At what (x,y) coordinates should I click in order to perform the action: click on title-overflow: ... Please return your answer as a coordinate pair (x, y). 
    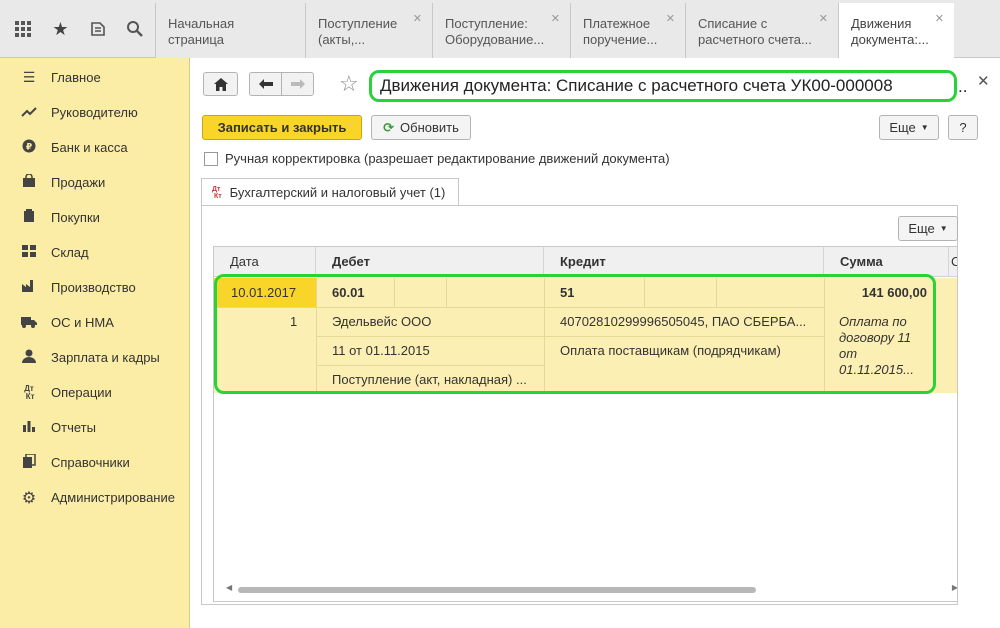
    Looking at the image, I should click on (963, 86).